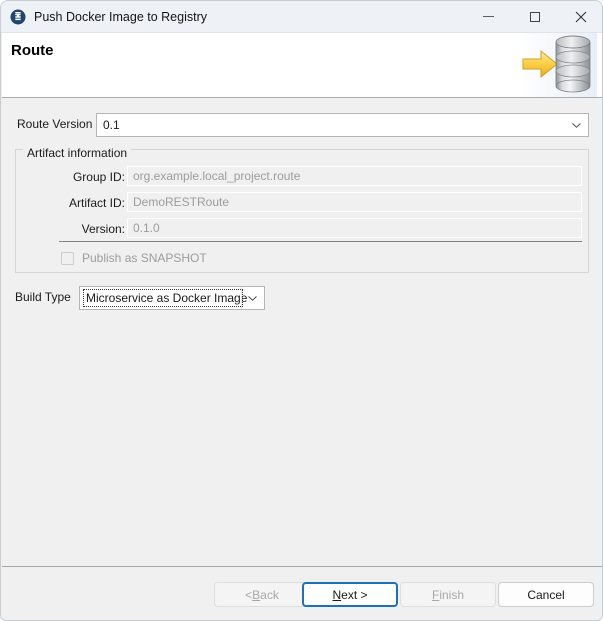 The image size is (603, 621). What do you see at coordinates (337, 594) in the screenshot?
I see `next-button-mnemonic: N` at bounding box center [337, 594].